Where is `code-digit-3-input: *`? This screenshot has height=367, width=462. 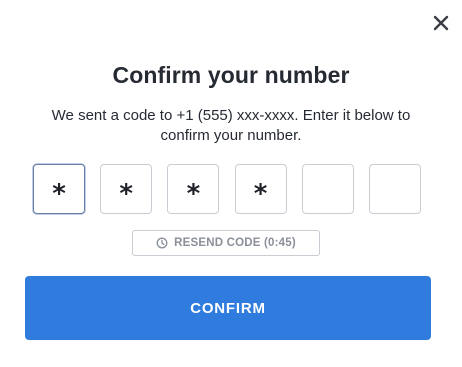 code-digit-3-input: * is located at coordinates (193, 189).